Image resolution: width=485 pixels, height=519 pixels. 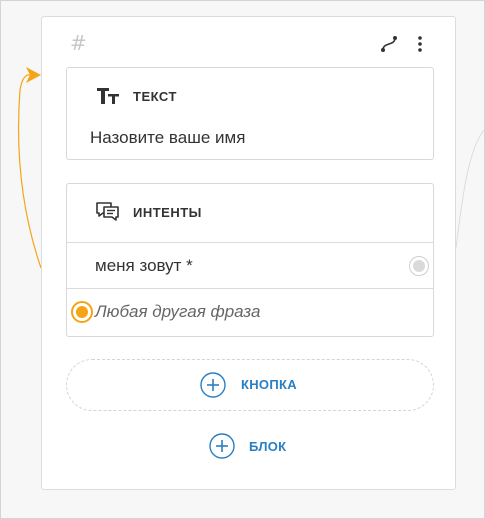 What do you see at coordinates (108, 96) in the screenshot?
I see `text-type-icon` at bounding box center [108, 96].